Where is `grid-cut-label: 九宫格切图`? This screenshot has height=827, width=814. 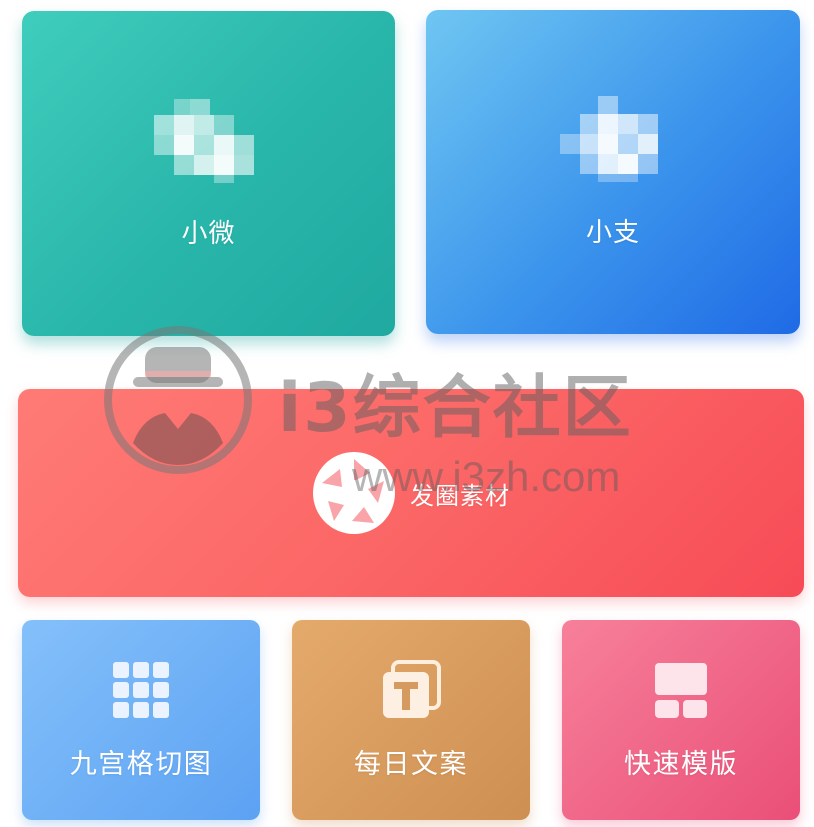
grid-cut-label: 九宫格切图 is located at coordinates (141, 764).